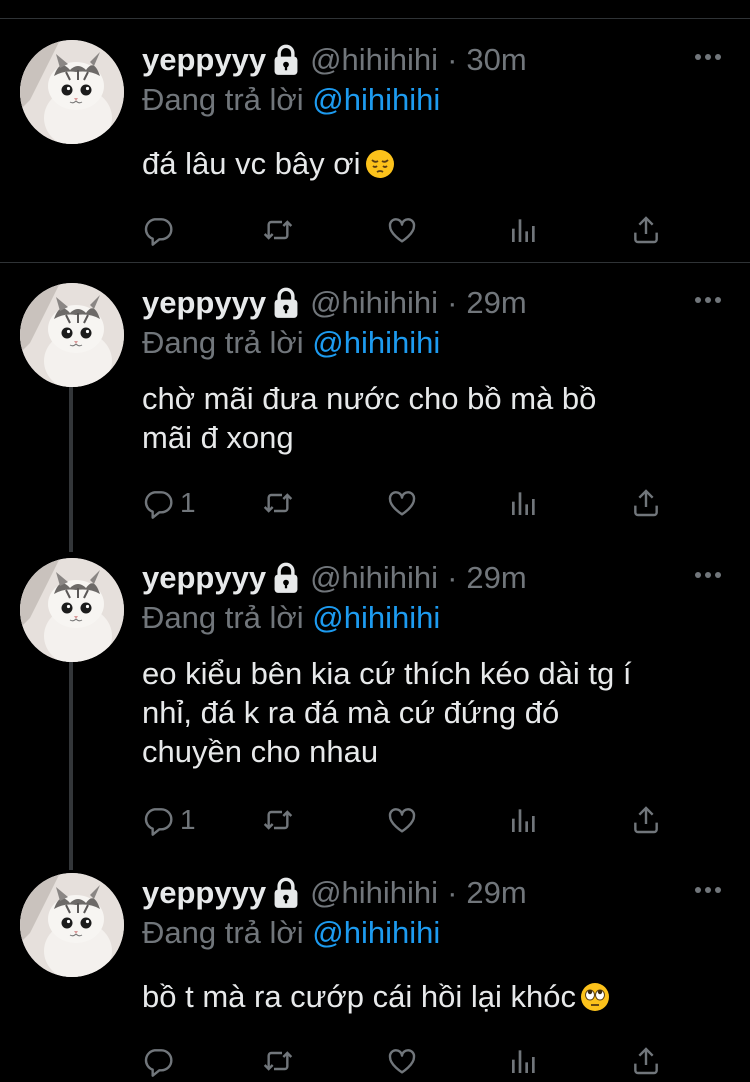  Describe the element at coordinates (251, 163) in the screenshot. I see `tweet-text-content: đá lâu vc bây ơi` at that location.